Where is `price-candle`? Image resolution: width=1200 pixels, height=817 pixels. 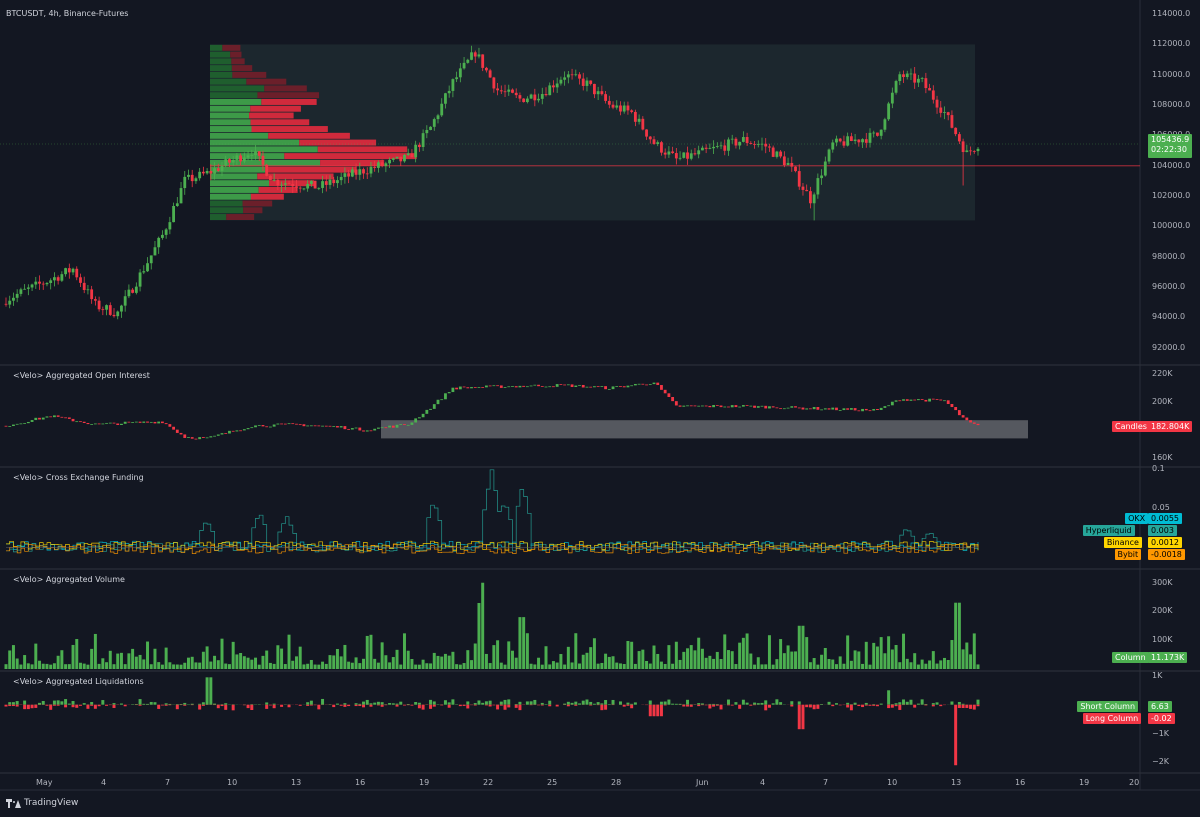 price-candle is located at coordinates (270, 178).